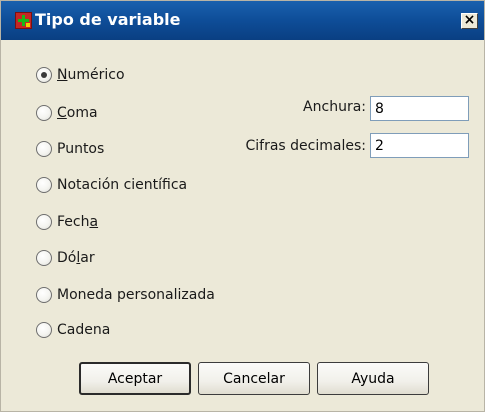 The width and height of the screenshot is (485, 412). I want to click on radio-label-date: Fecha, so click(78, 222).